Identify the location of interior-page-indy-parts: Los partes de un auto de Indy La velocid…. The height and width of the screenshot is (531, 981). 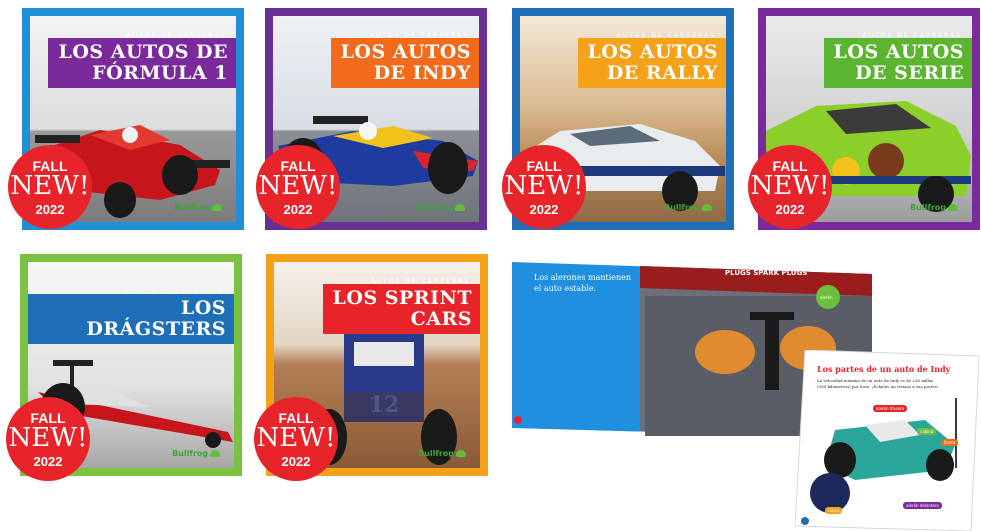
(887, 440).